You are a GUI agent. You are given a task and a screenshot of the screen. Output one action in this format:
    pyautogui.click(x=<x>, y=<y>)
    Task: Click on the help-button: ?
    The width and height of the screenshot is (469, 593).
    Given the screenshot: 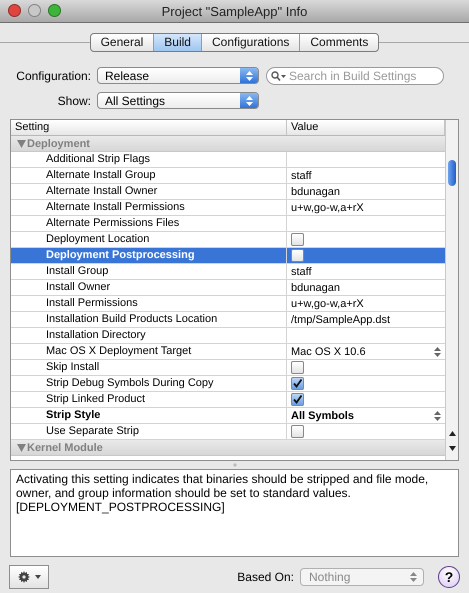 What is the action you would take?
    pyautogui.click(x=449, y=577)
    